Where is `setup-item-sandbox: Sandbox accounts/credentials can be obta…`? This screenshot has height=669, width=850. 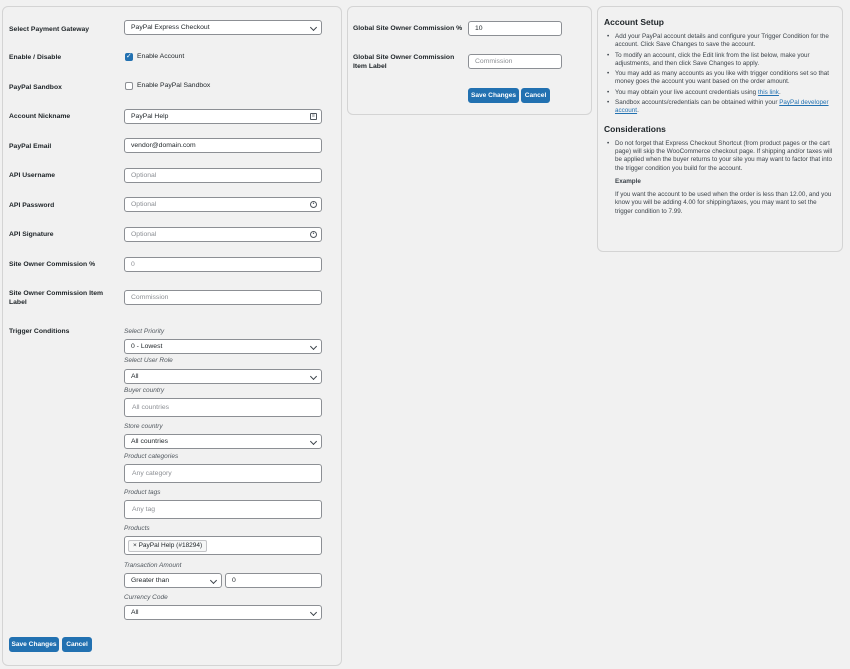
setup-item-sandbox: Sandbox accounts/credentials can be obta… is located at coordinates (720, 107).